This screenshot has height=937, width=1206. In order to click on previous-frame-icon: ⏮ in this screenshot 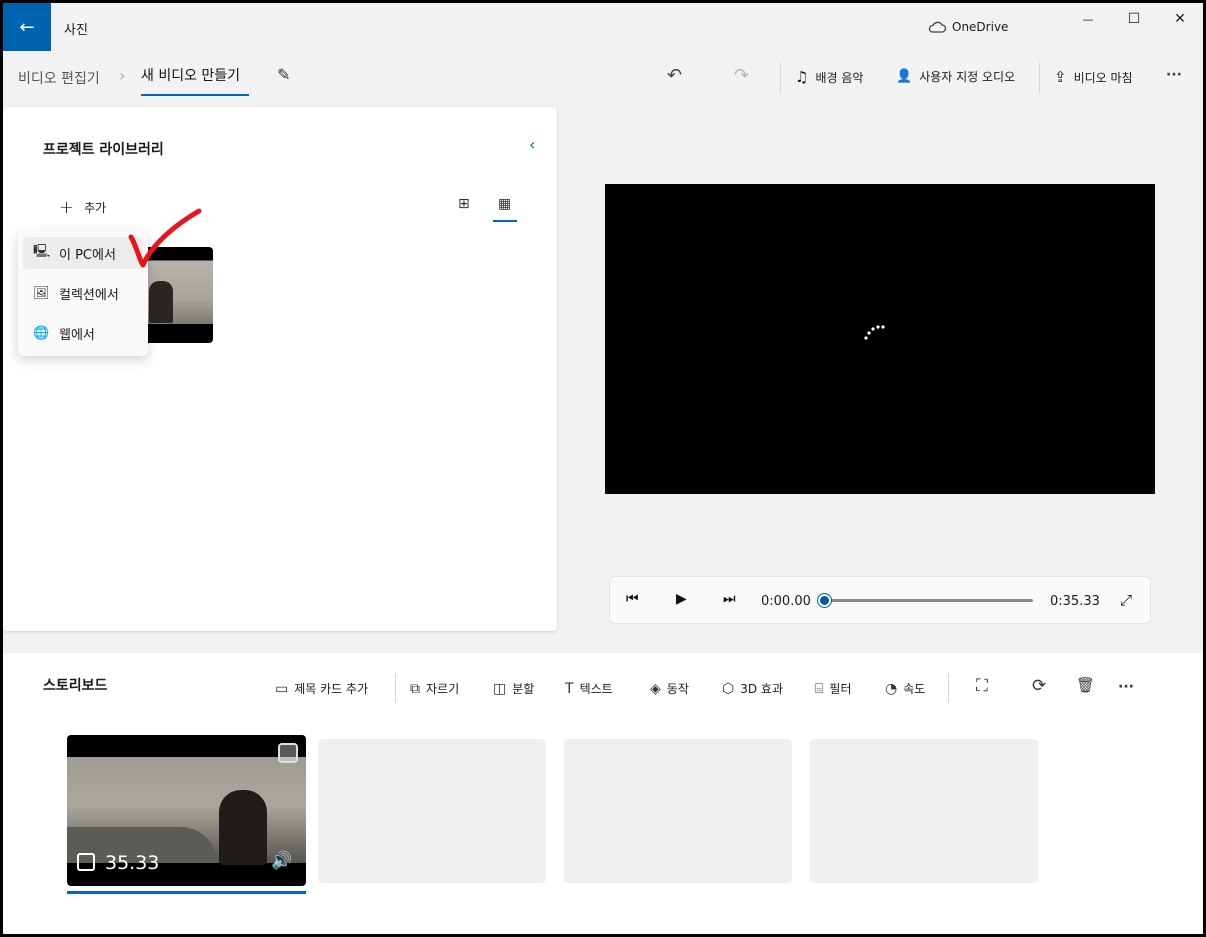, I will do `click(632, 599)`.